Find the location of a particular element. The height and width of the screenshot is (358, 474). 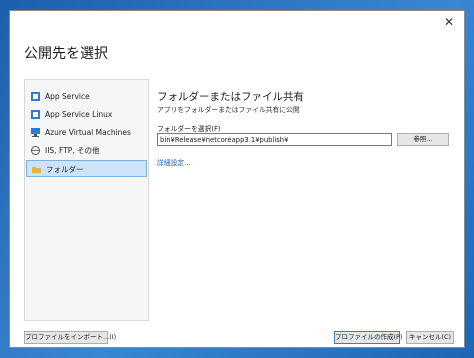

divider is located at coordinates (148, 200).